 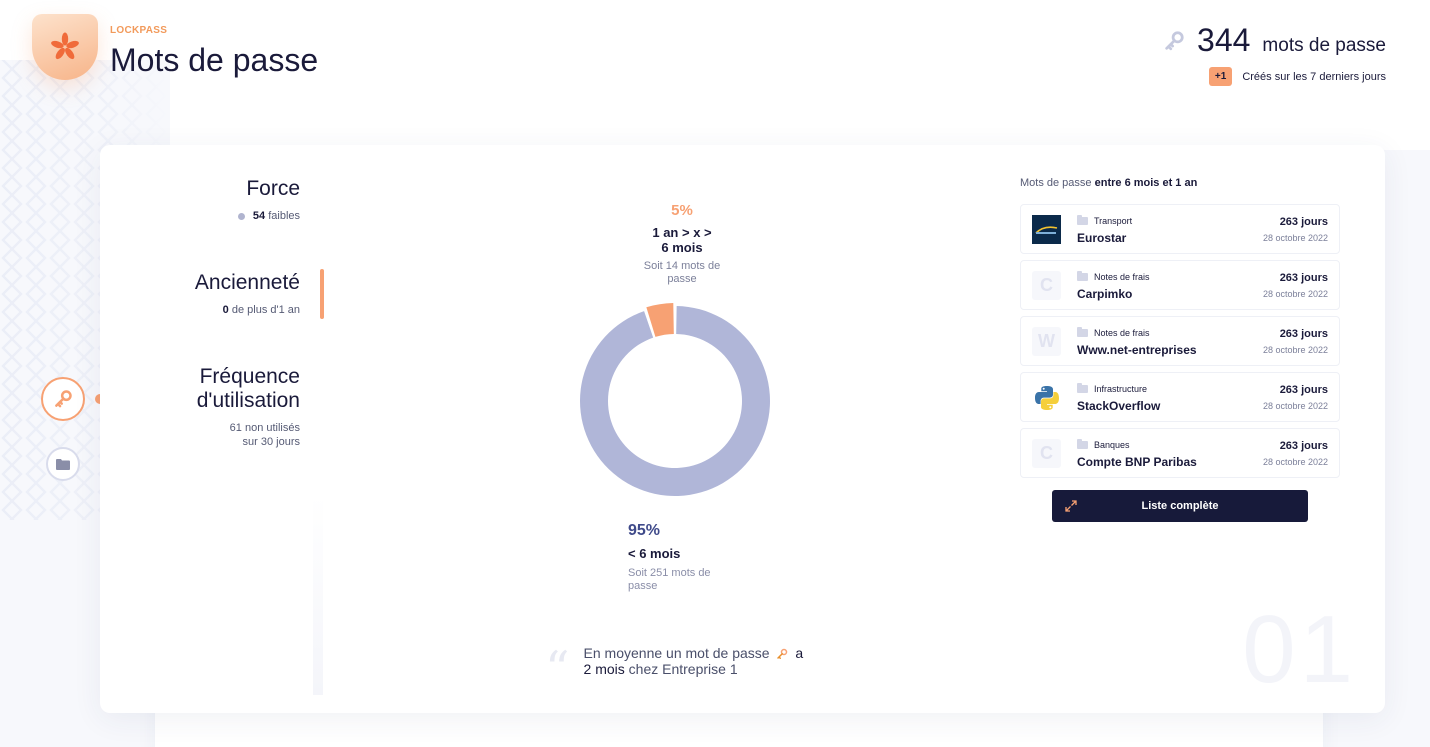 What do you see at coordinates (676, 653) in the screenshot?
I see `quote-part1: En moyenne un mot de passe` at bounding box center [676, 653].